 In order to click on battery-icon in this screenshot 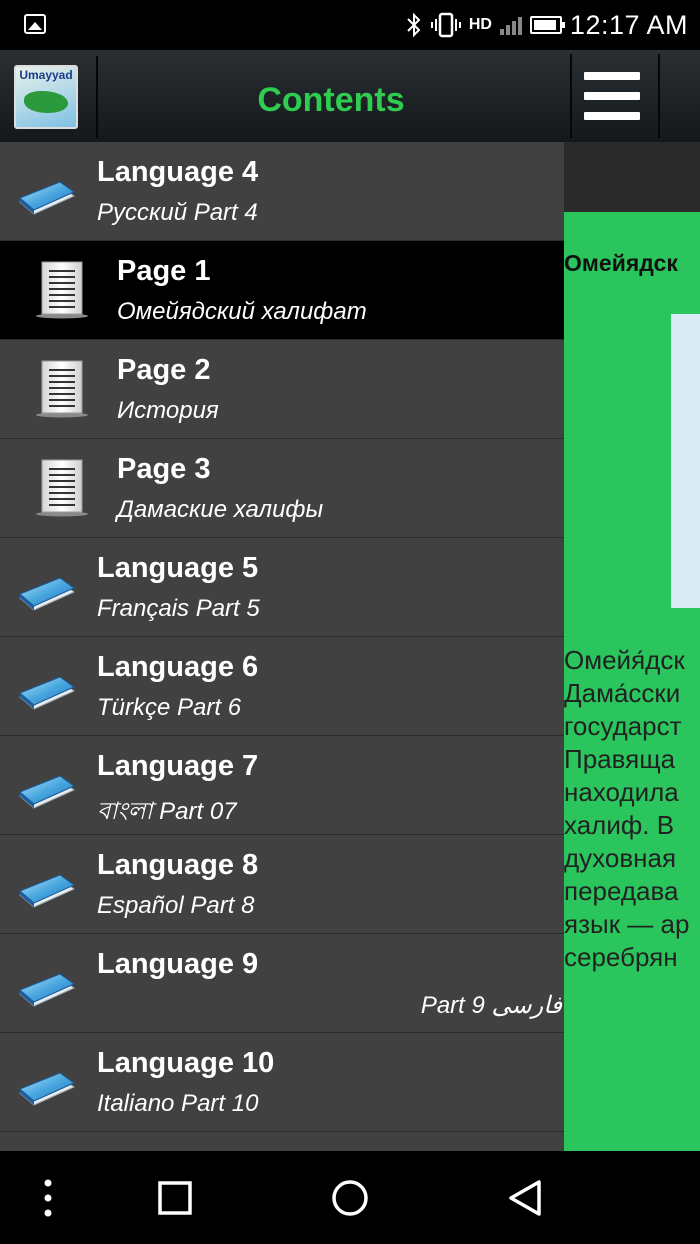, I will do `click(547, 25)`.